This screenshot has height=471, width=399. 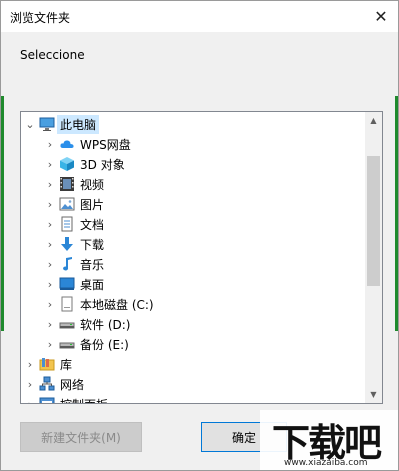 I want to click on cloud-icon, so click(x=67, y=144).